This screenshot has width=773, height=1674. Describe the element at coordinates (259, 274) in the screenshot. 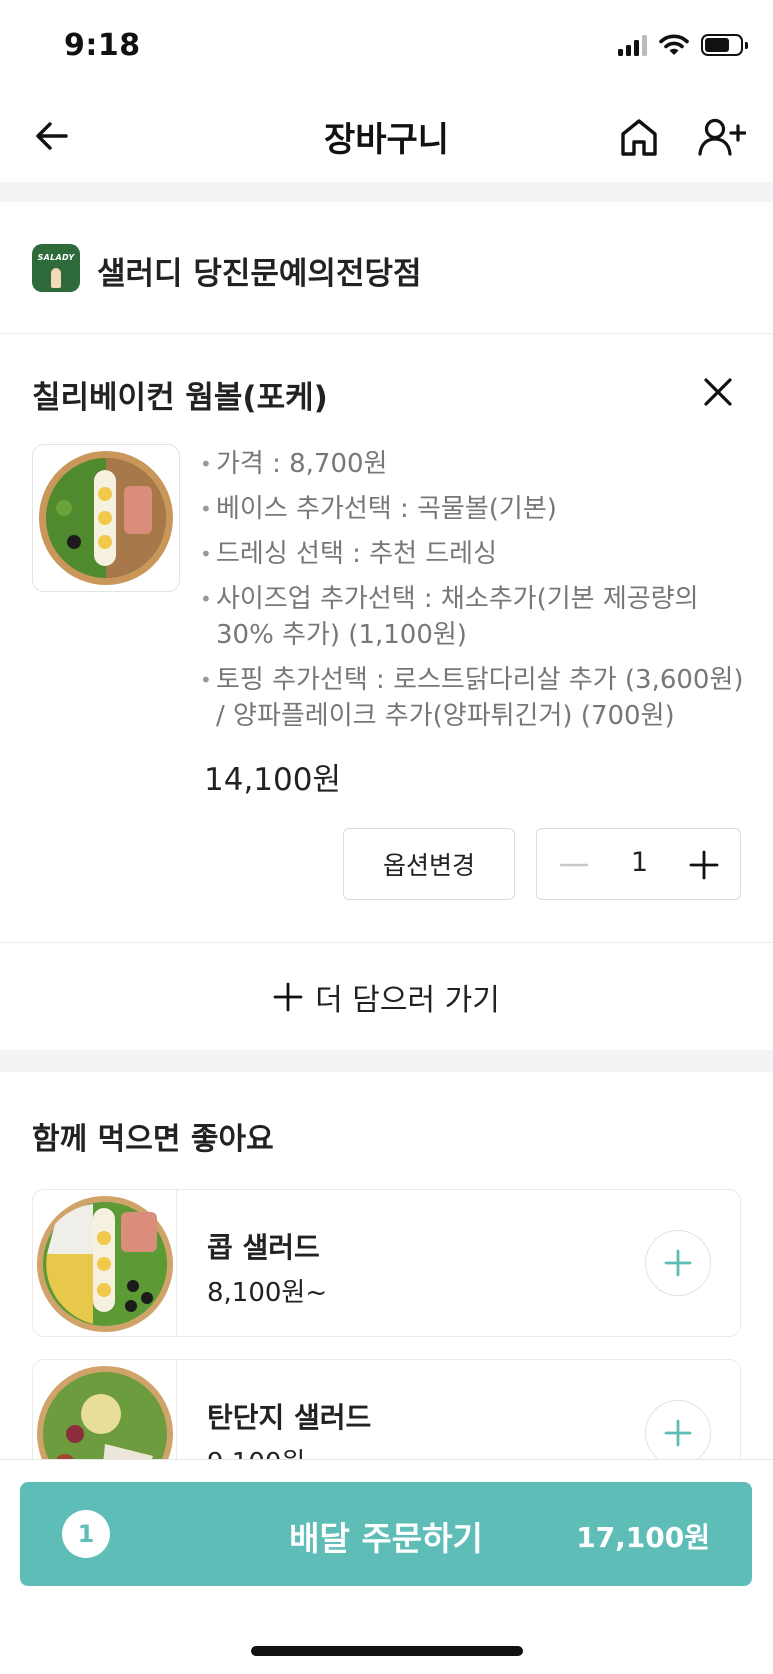

I see `store-name: 샐러디 당진문예의전당점` at that location.